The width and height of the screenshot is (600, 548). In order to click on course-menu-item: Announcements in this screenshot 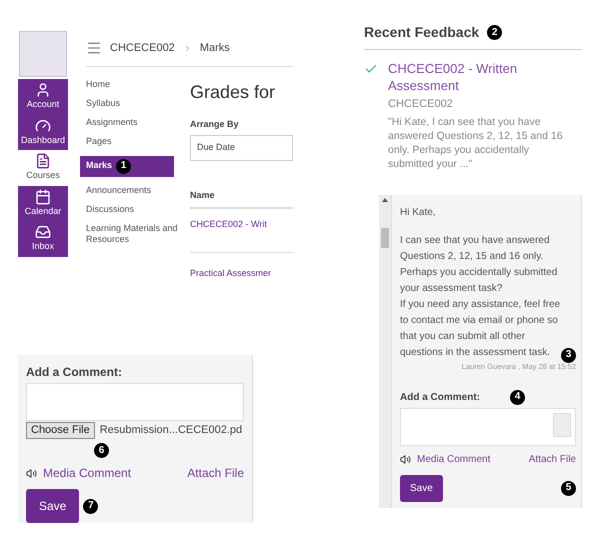, I will do `click(119, 190)`.